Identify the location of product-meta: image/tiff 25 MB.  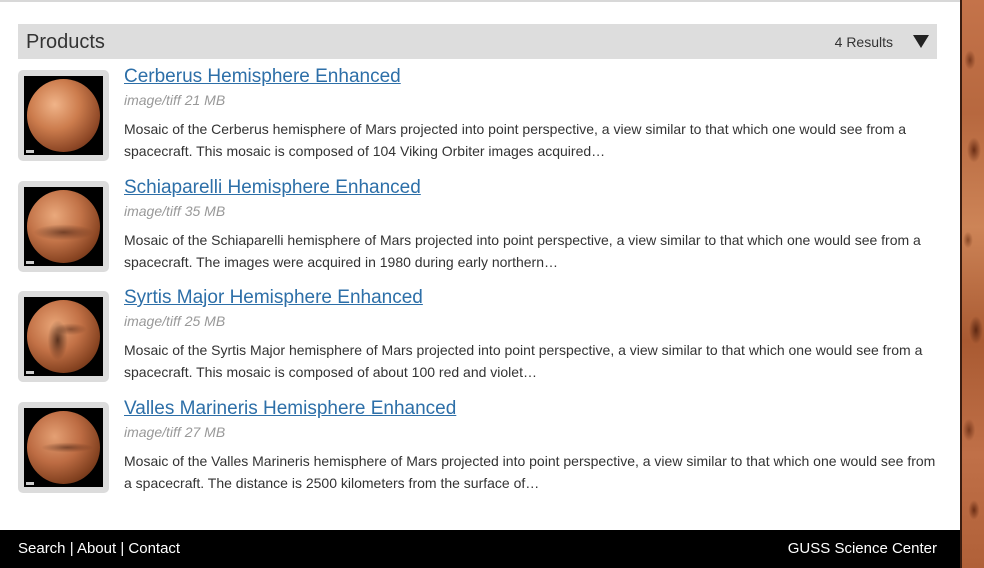
(175, 321).